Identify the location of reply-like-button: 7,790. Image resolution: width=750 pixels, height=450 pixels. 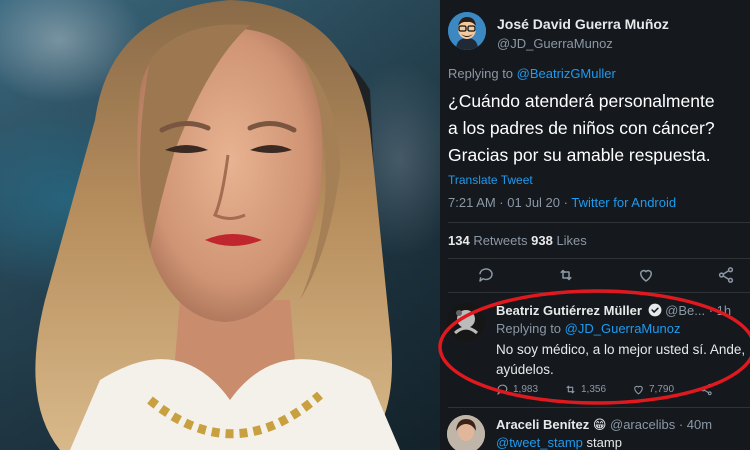
(653, 389).